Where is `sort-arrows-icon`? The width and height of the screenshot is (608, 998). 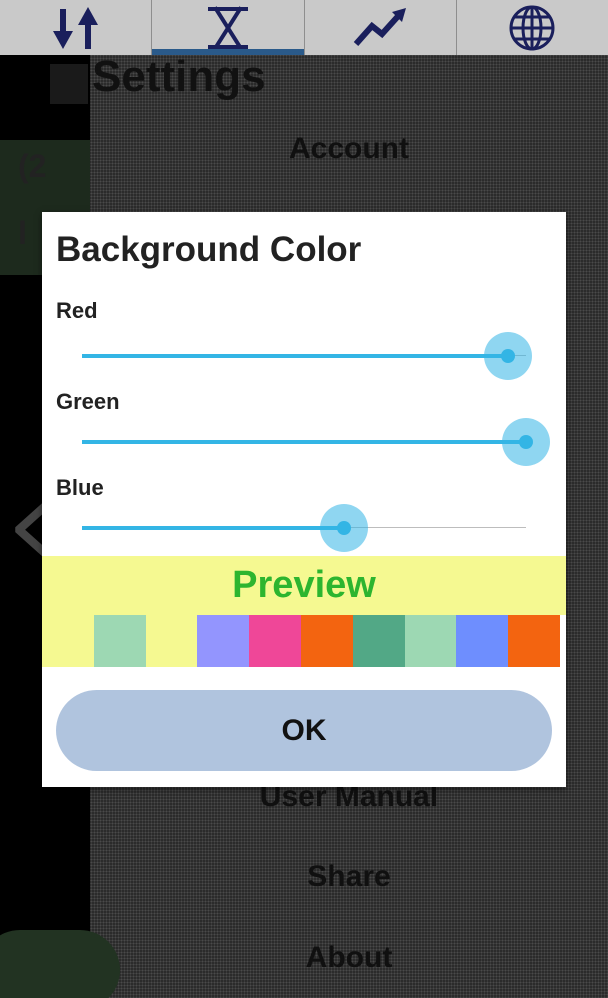
sort-arrows-icon is located at coordinates (75, 27).